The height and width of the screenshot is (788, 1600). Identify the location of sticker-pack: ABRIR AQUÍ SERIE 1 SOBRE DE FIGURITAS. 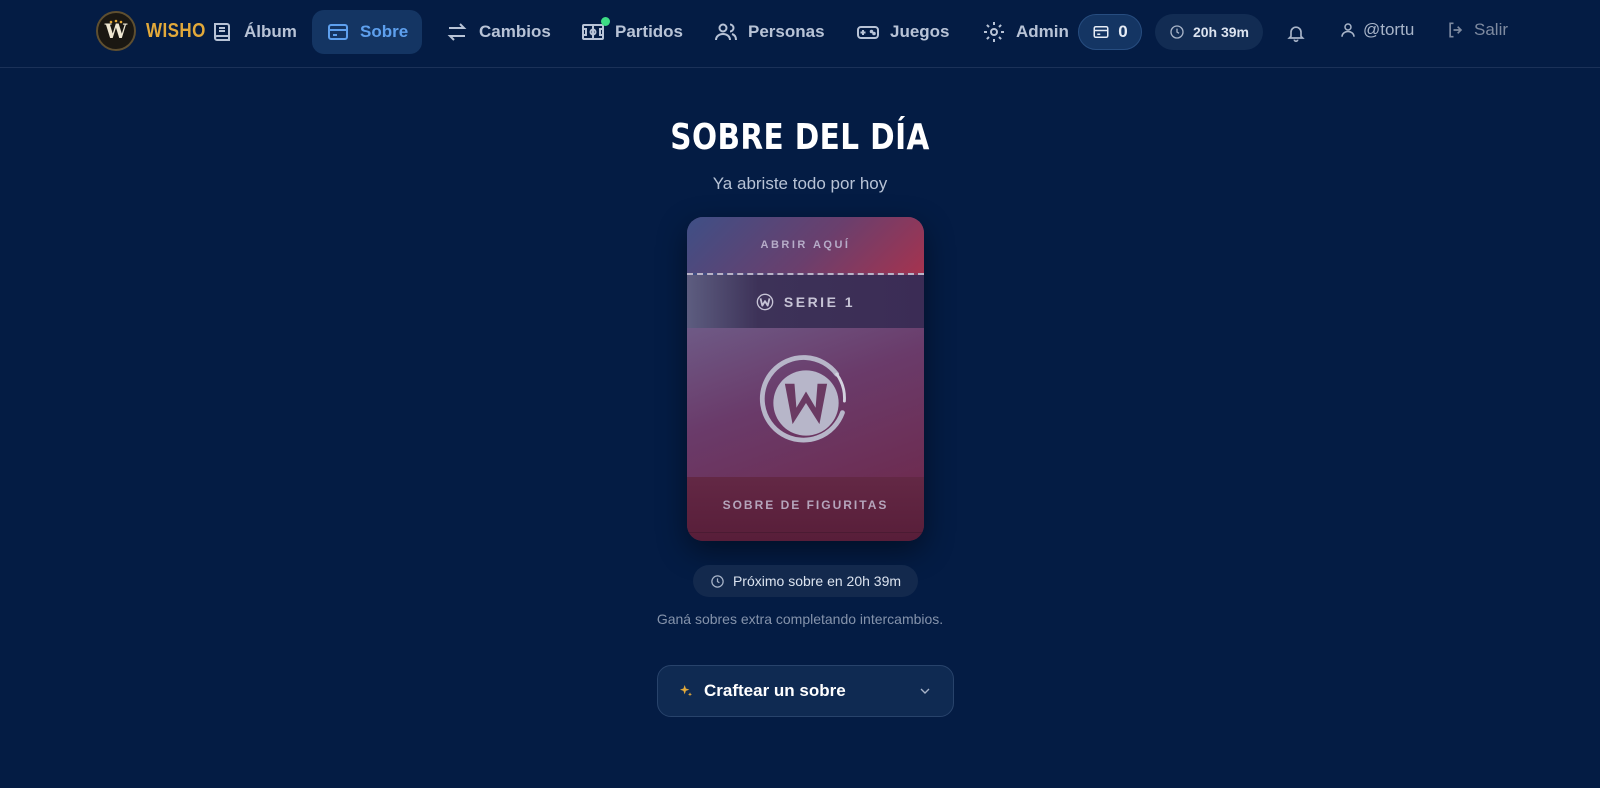
(805, 379).